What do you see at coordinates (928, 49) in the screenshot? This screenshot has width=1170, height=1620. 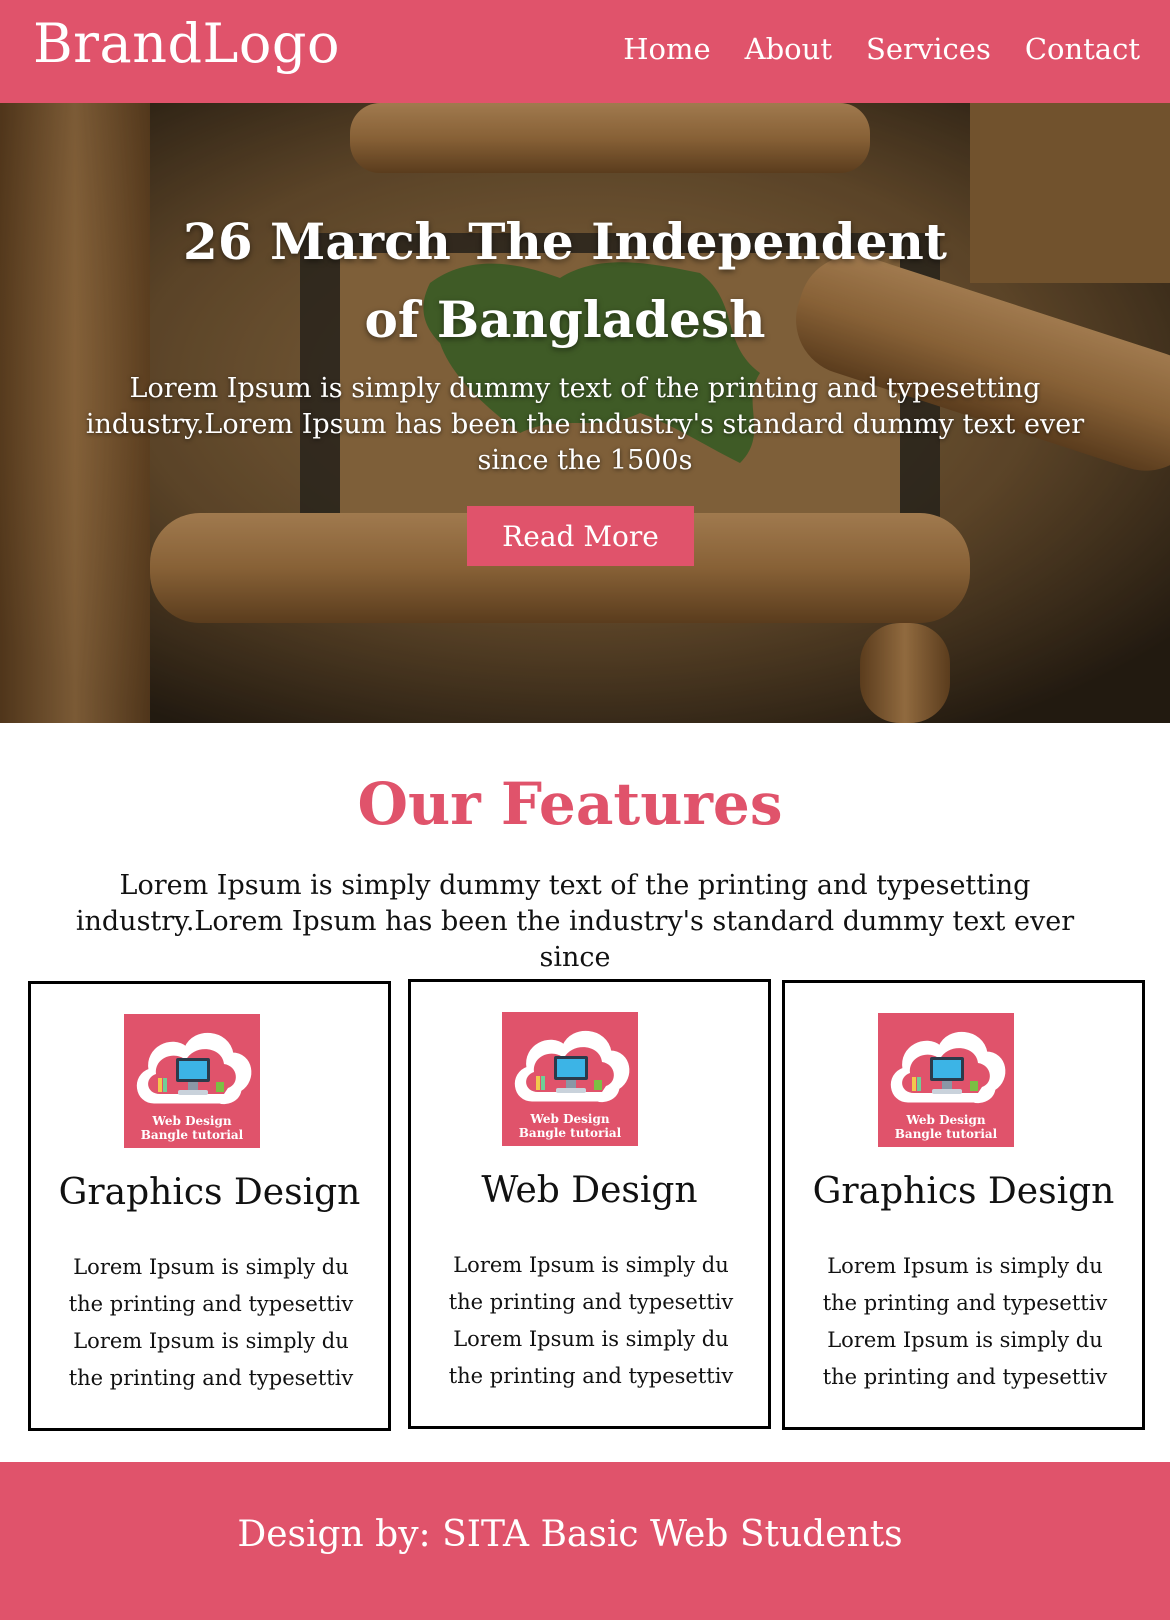 I see `nav-services-link: Services` at bounding box center [928, 49].